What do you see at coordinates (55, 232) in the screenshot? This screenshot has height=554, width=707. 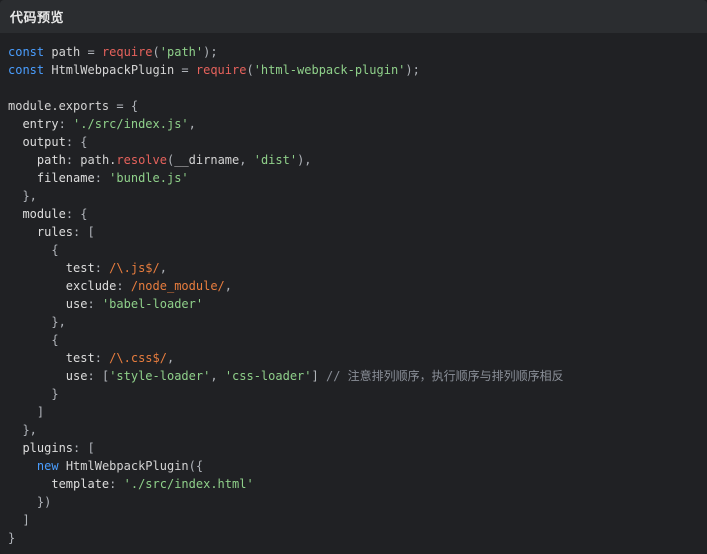 I see `property-token: rules` at bounding box center [55, 232].